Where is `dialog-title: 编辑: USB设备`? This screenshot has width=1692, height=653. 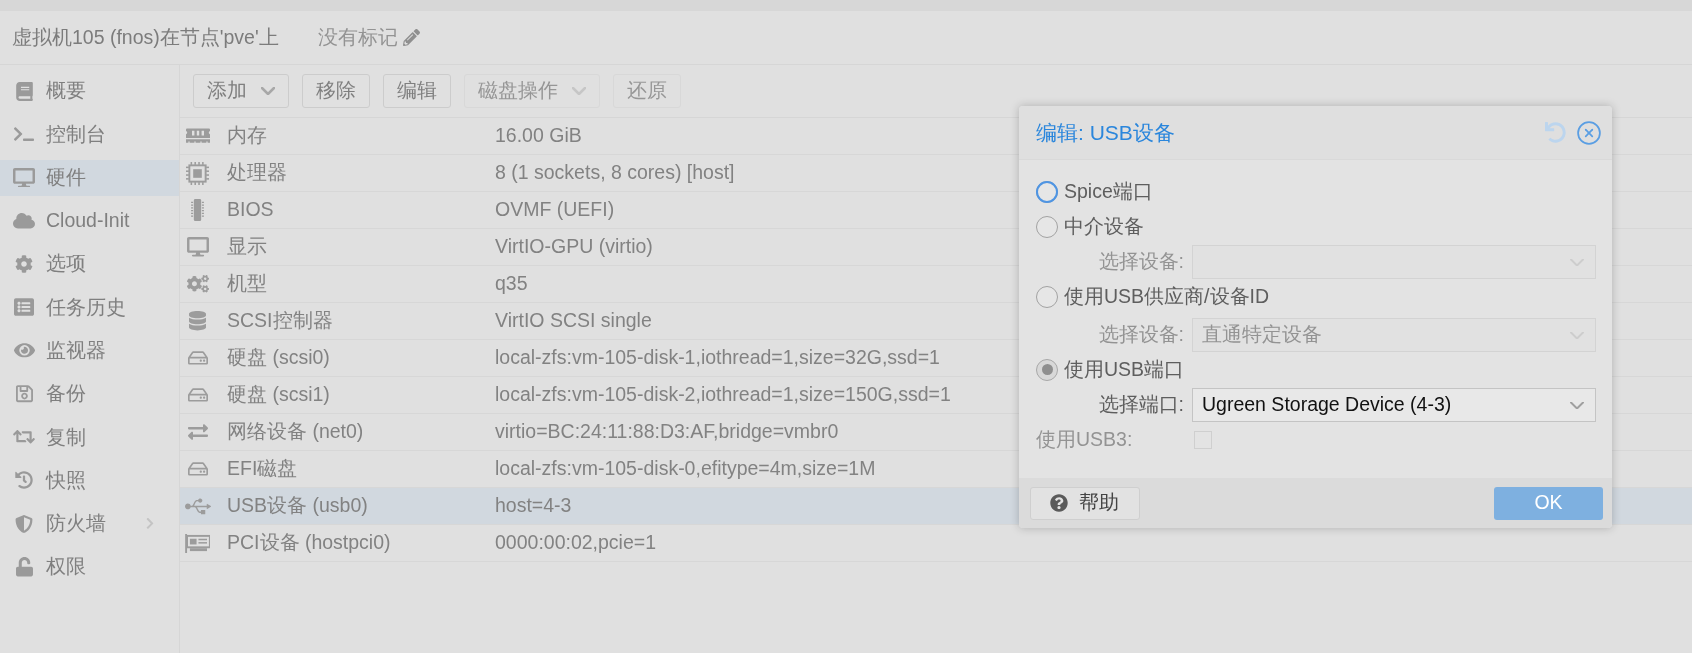 dialog-title: 编辑: USB设备 is located at coordinates (1105, 132).